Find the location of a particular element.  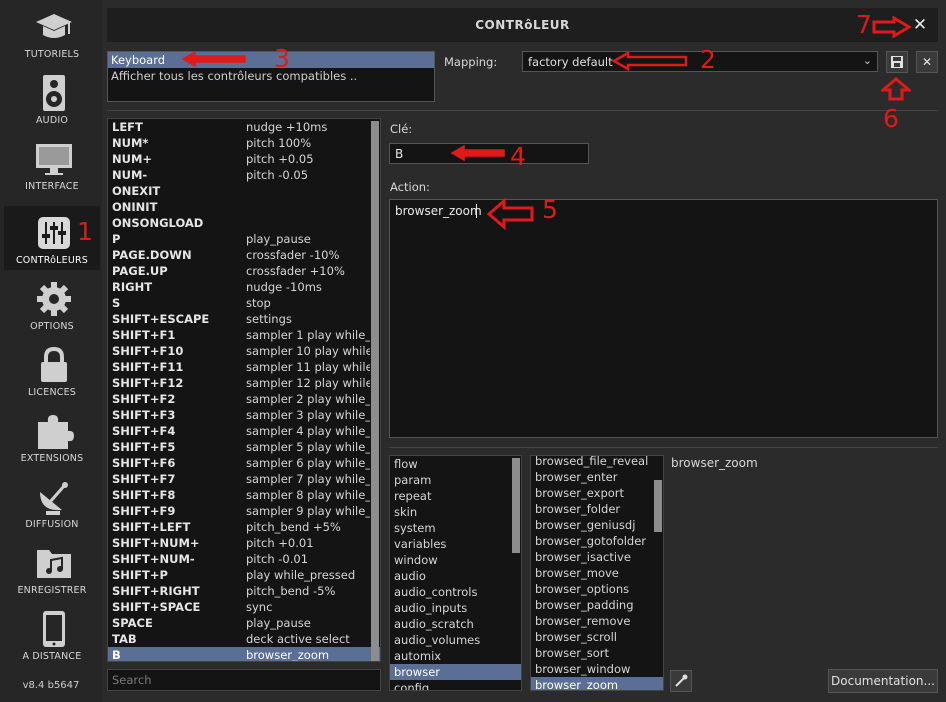

list-item: browser_window is located at coordinates (597, 669).